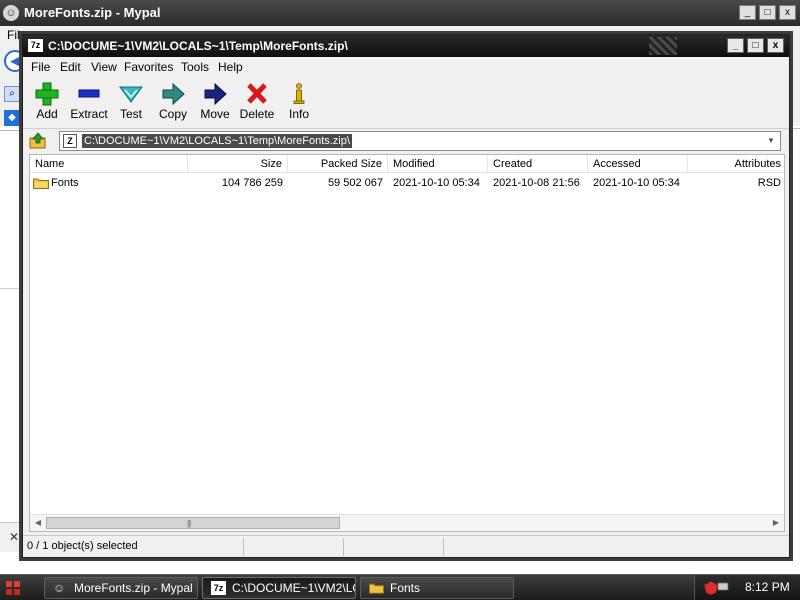 Image resolution: width=800 pixels, height=600 pixels. What do you see at coordinates (215, 114) in the screenshot?
I see `move-label: Move` at bounding box center [215, 114].